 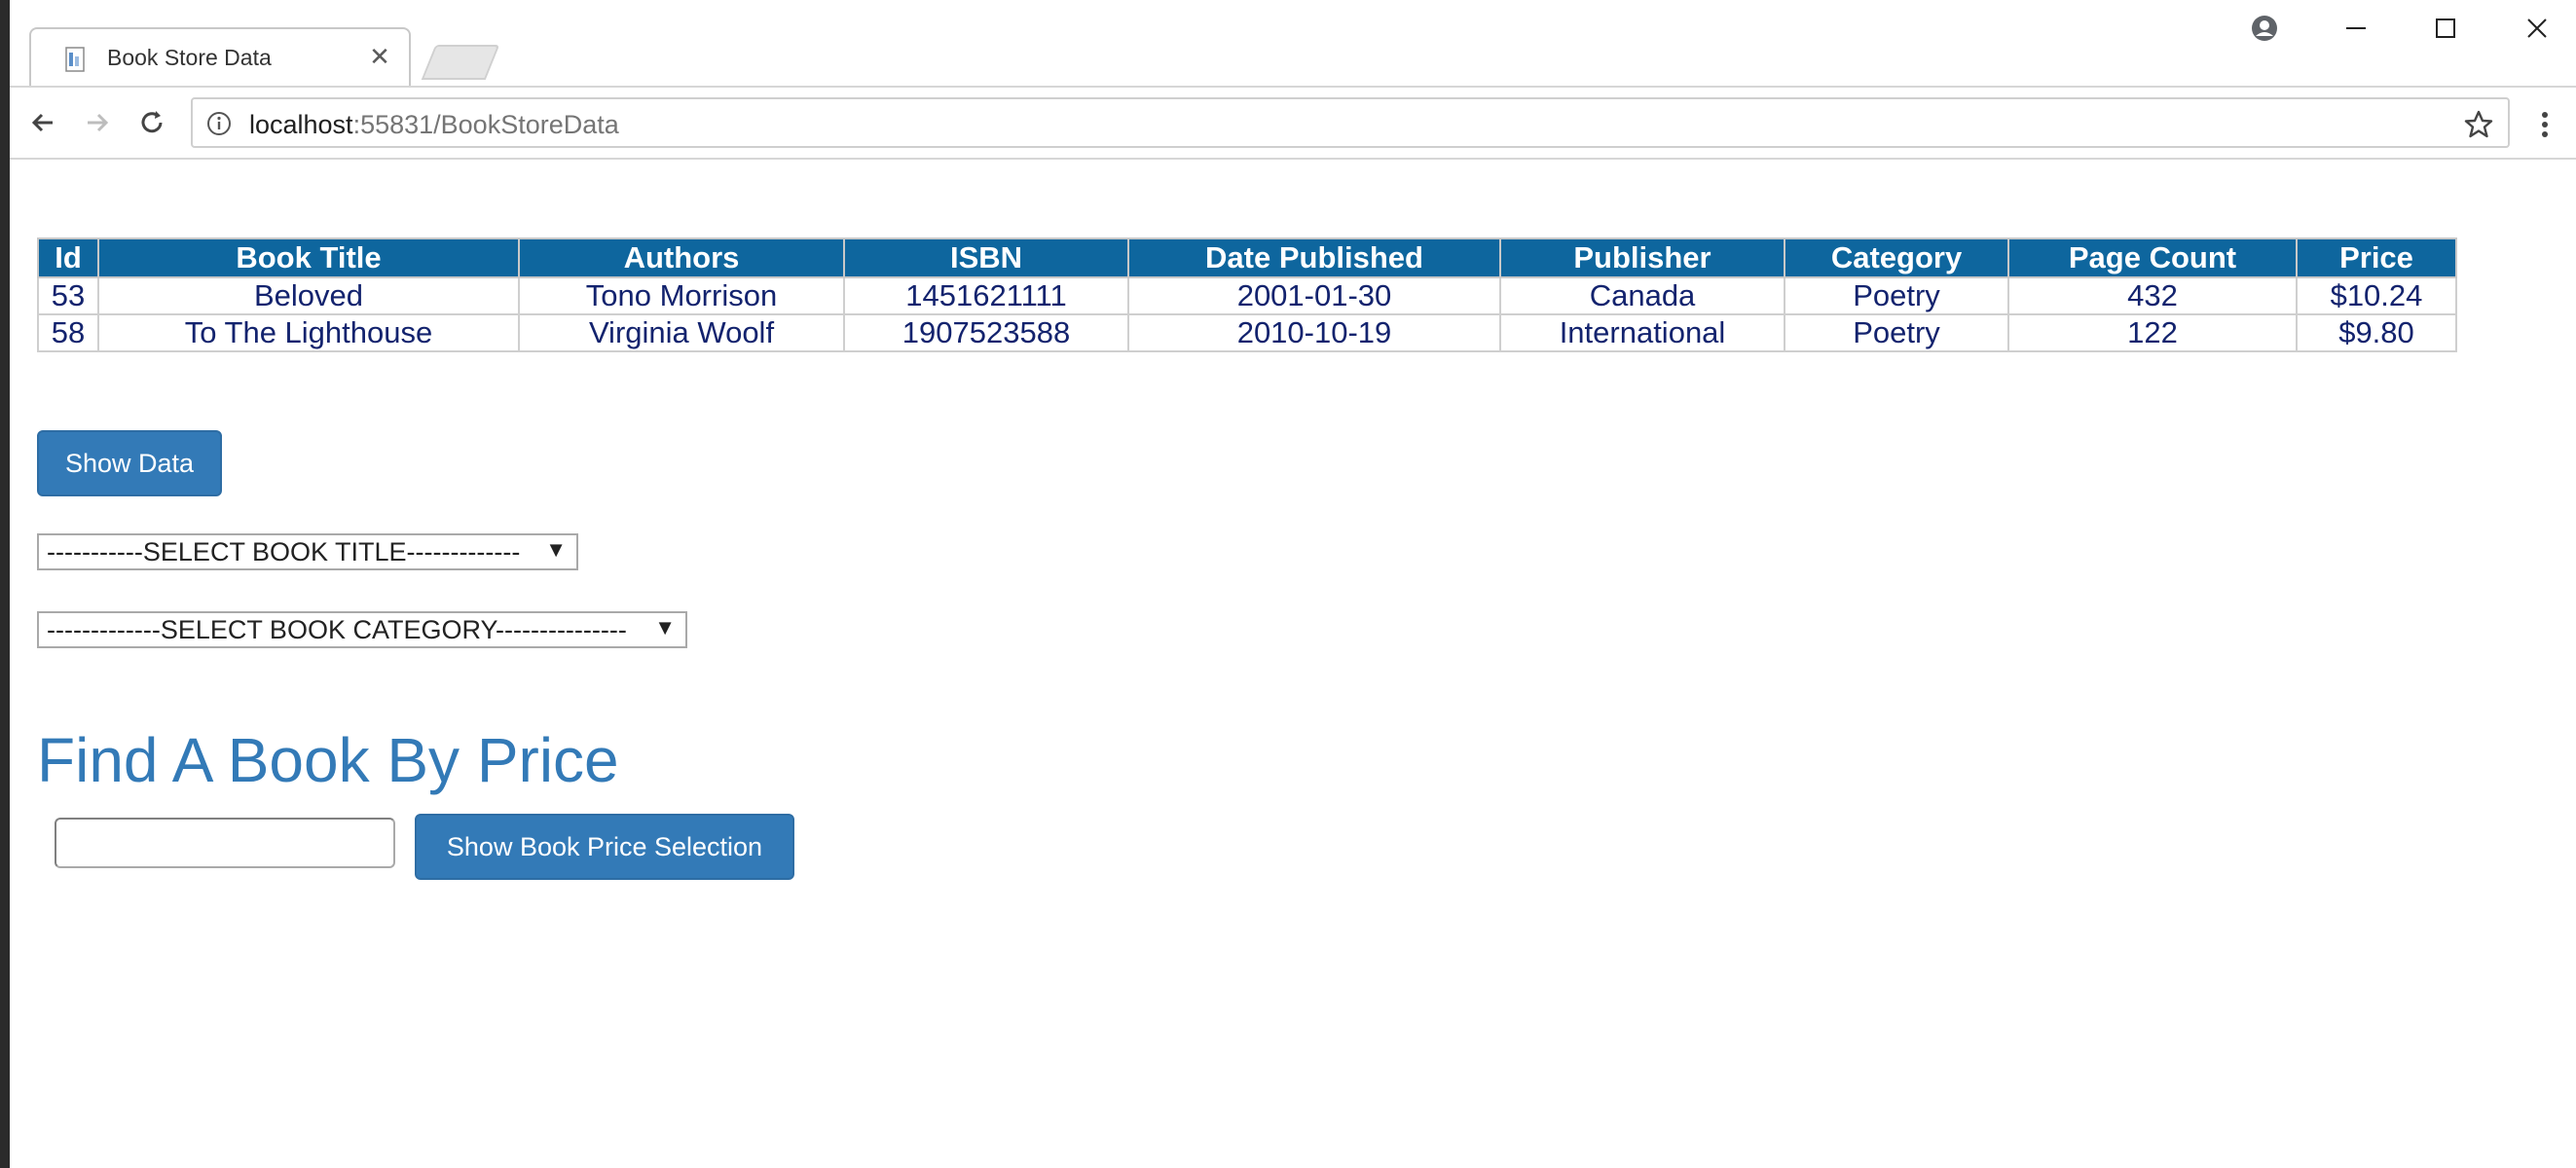 I want to click on cell-id: 53, so click(x=68, y=296).